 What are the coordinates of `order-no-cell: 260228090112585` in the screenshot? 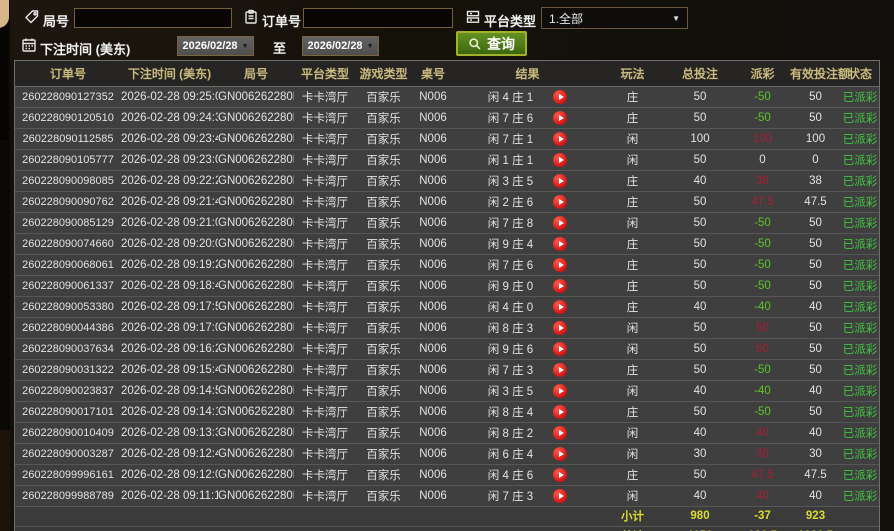 It's located at (68, 139).